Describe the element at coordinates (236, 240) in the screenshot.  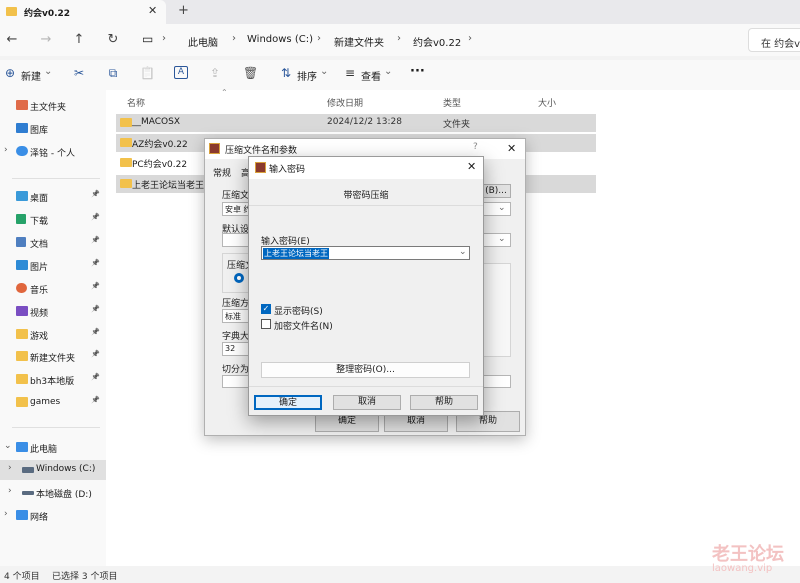
I see `profile-select` at that location.